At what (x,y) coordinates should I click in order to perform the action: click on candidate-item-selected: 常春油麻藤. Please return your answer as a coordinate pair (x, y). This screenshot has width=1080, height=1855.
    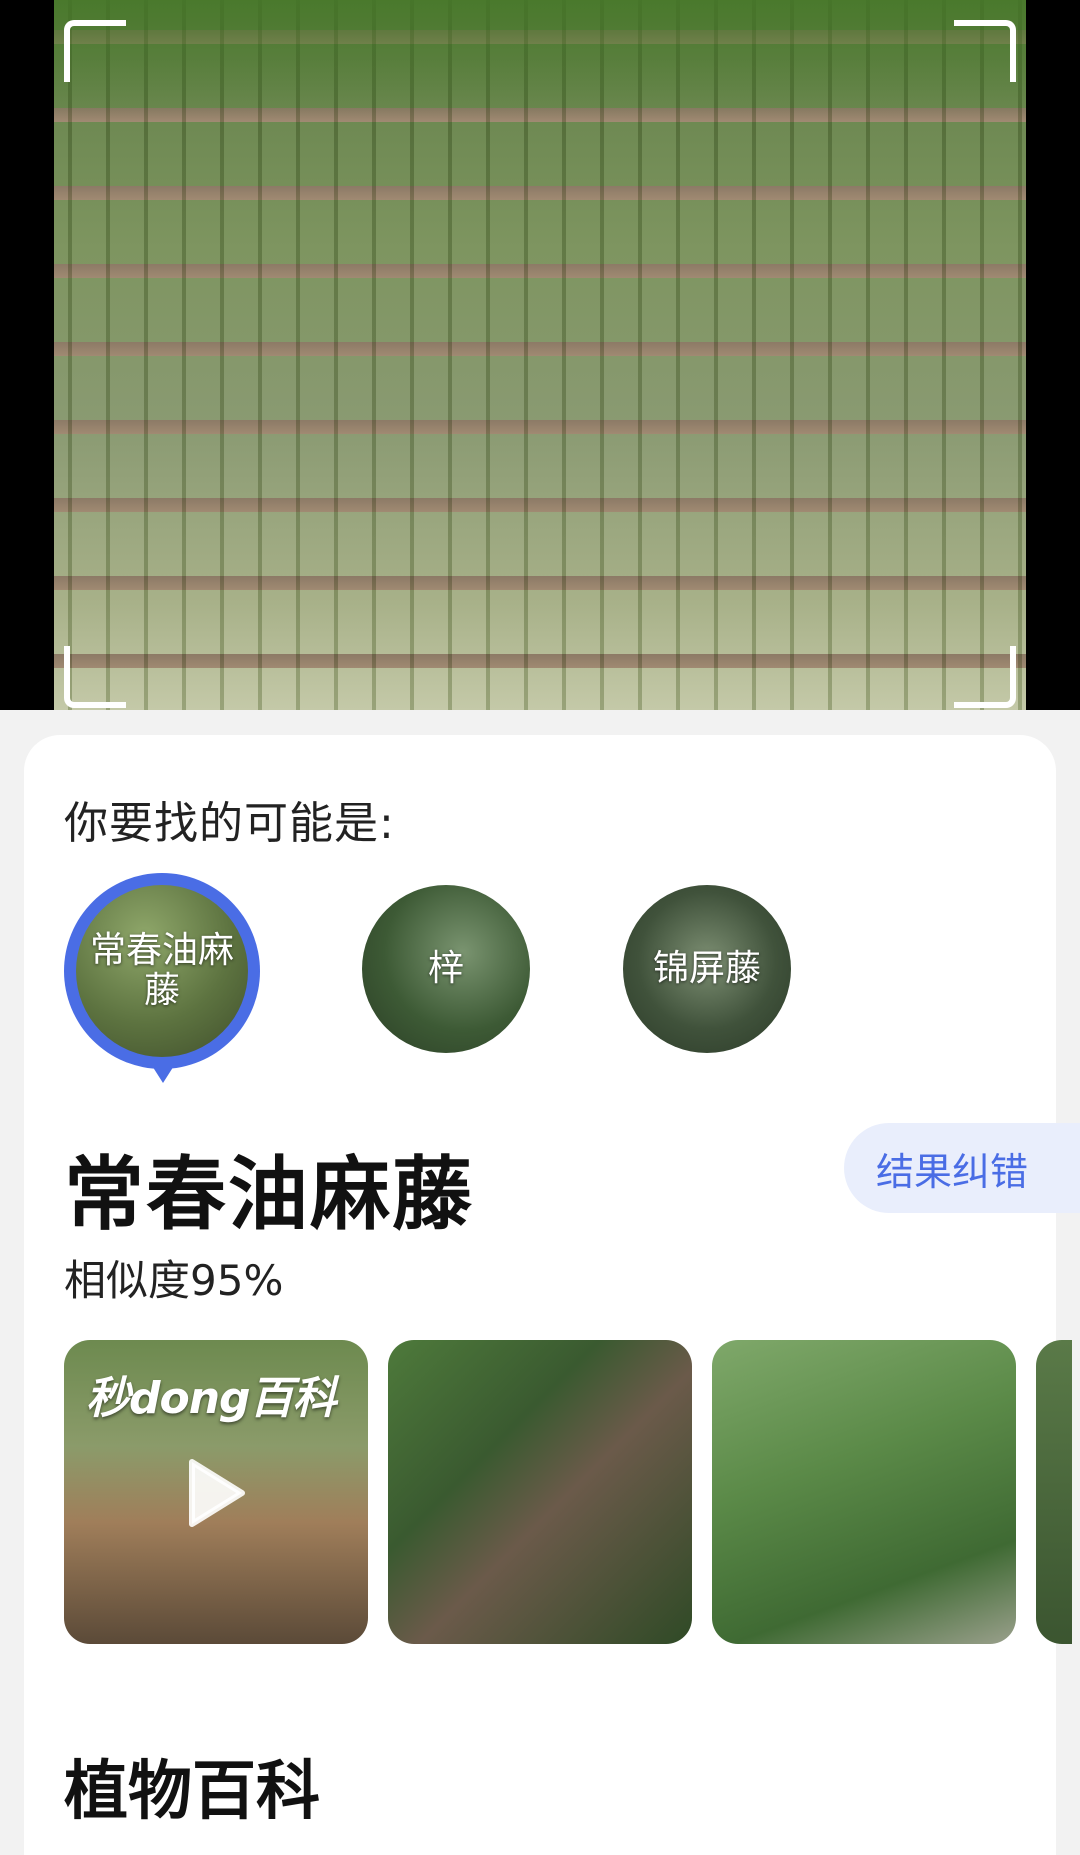
    Looking at the image, I should click on (162, 983).